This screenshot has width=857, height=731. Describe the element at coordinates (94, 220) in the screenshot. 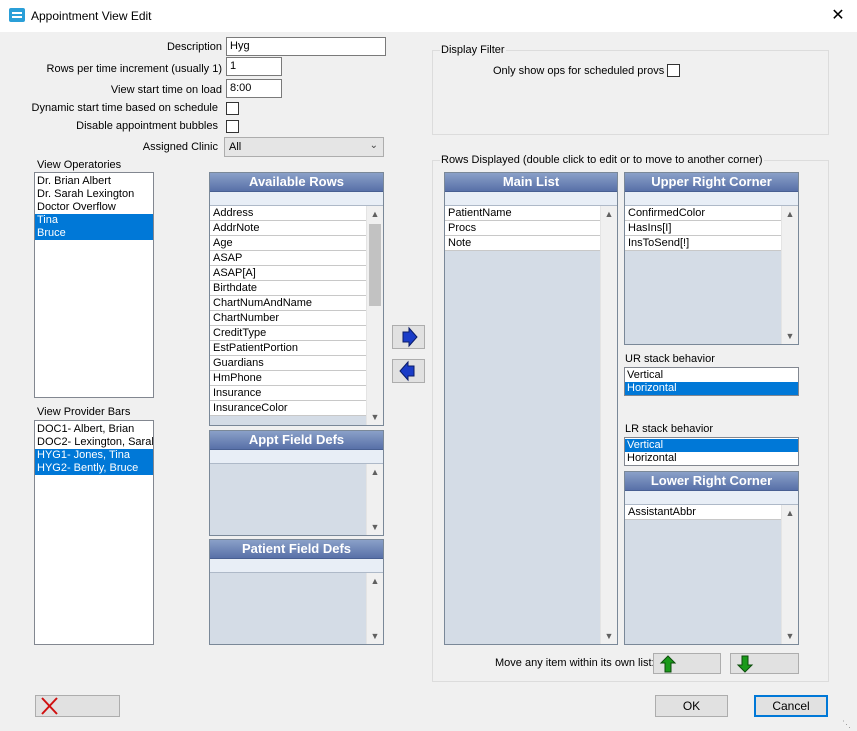

I see `list-item: Tina` at that location.